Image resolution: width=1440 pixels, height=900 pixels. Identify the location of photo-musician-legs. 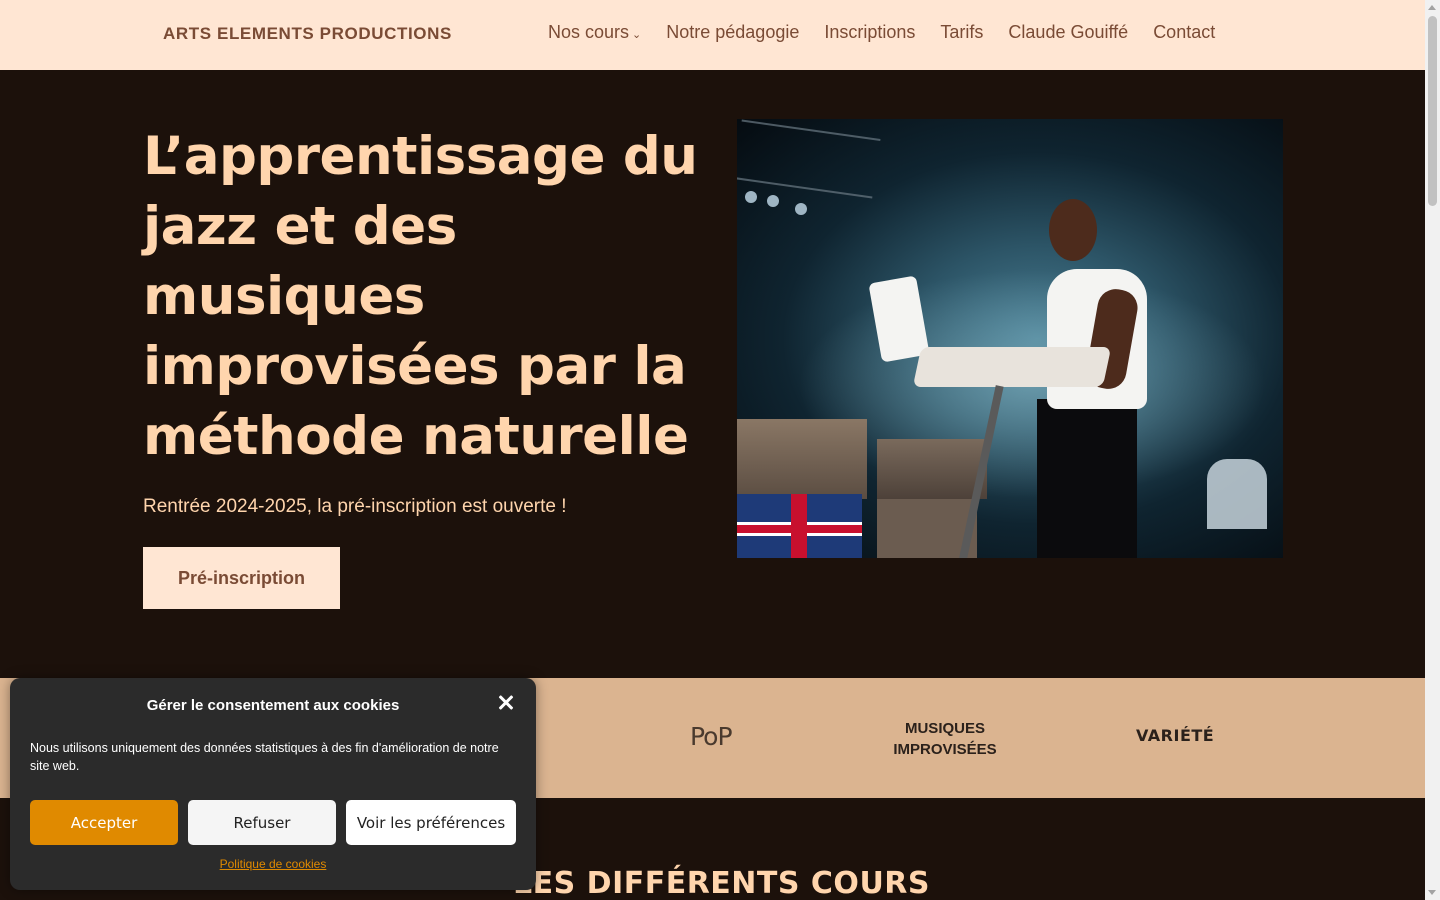
(1087, 478).